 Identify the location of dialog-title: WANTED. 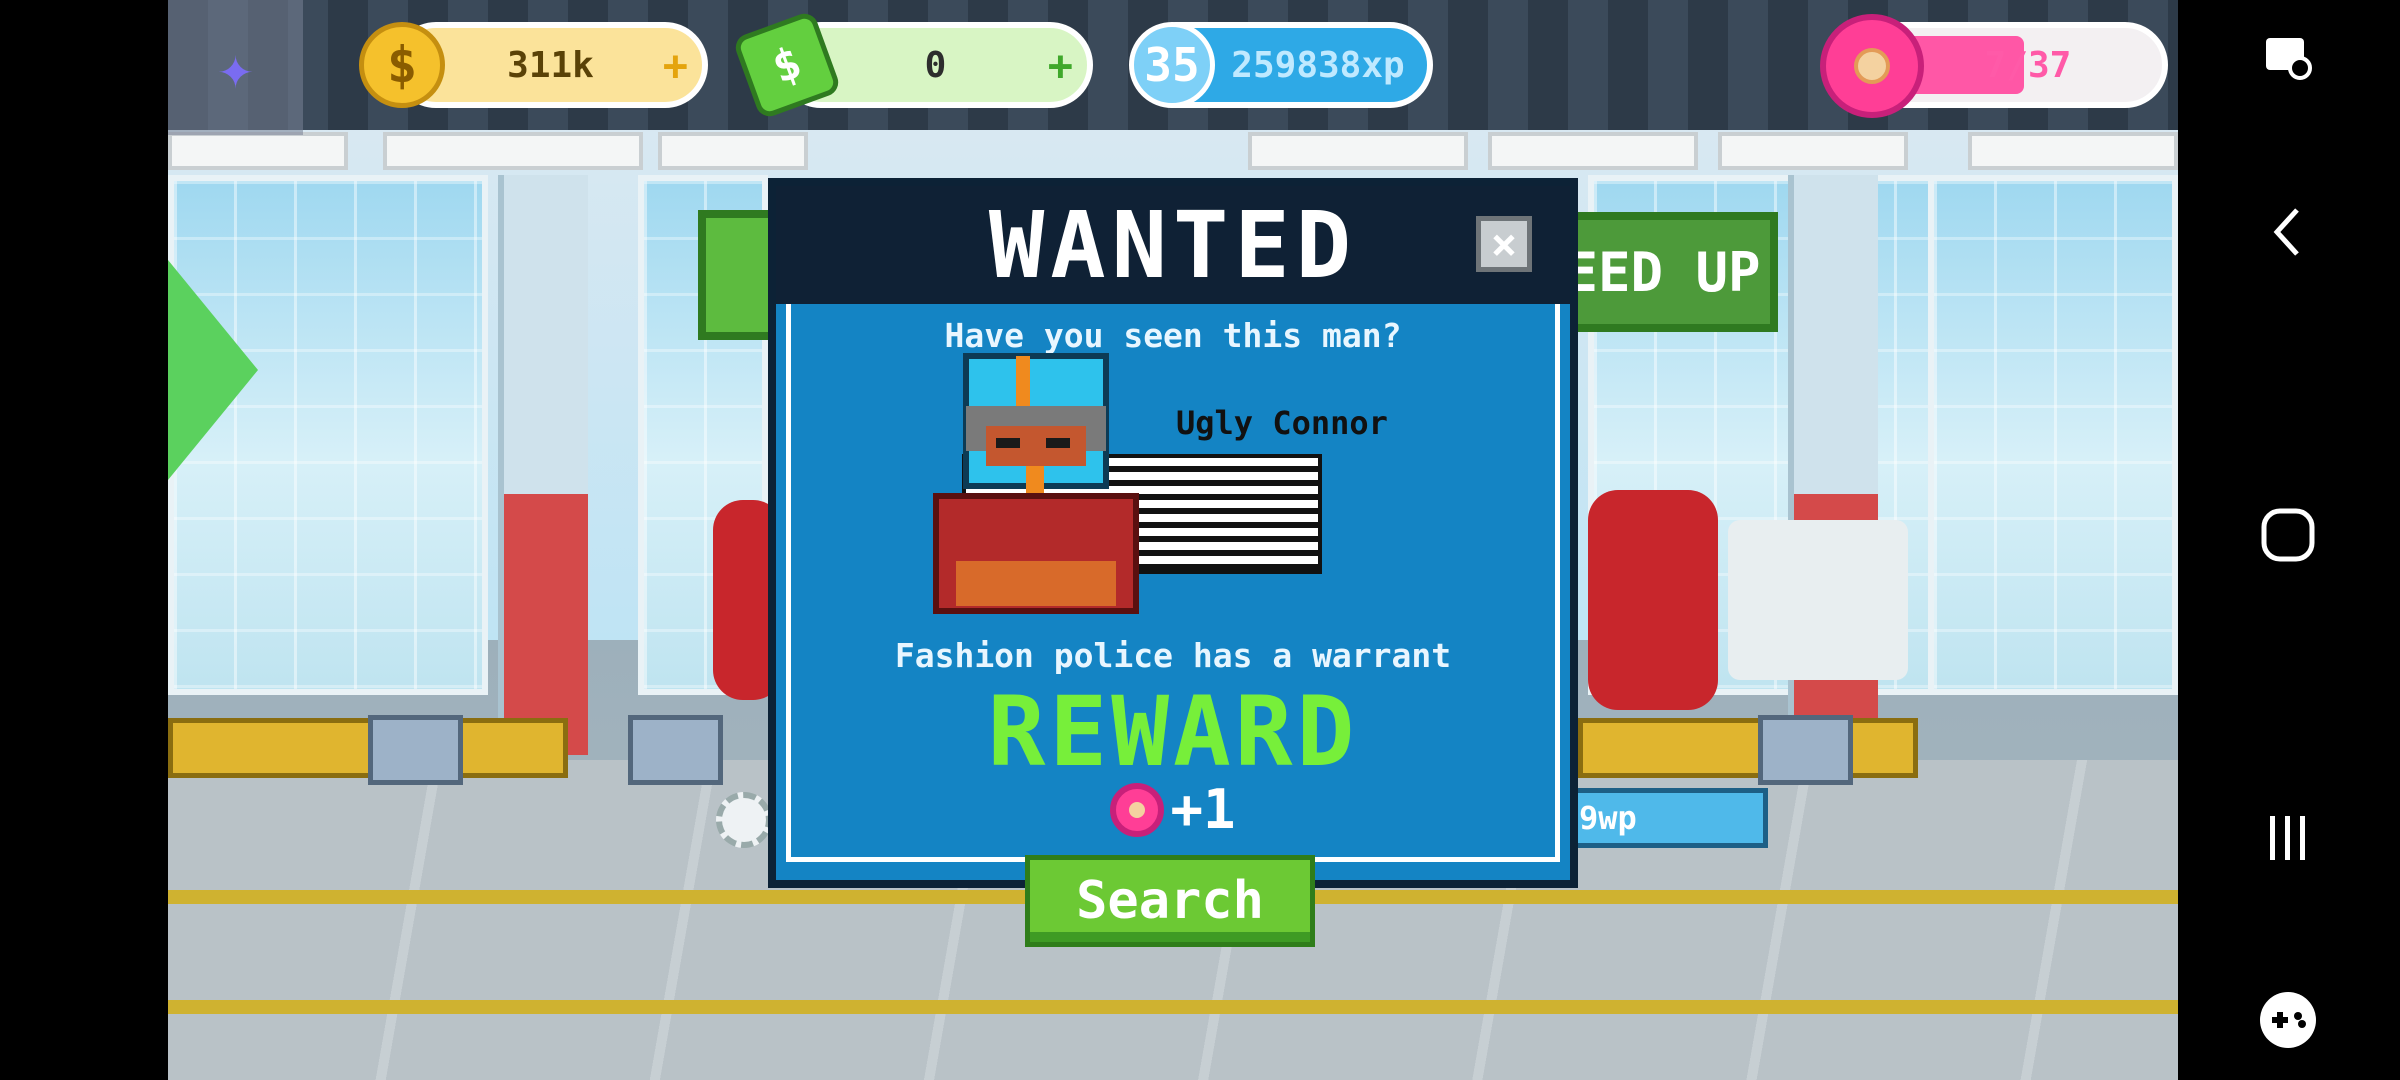
(1173, 245).